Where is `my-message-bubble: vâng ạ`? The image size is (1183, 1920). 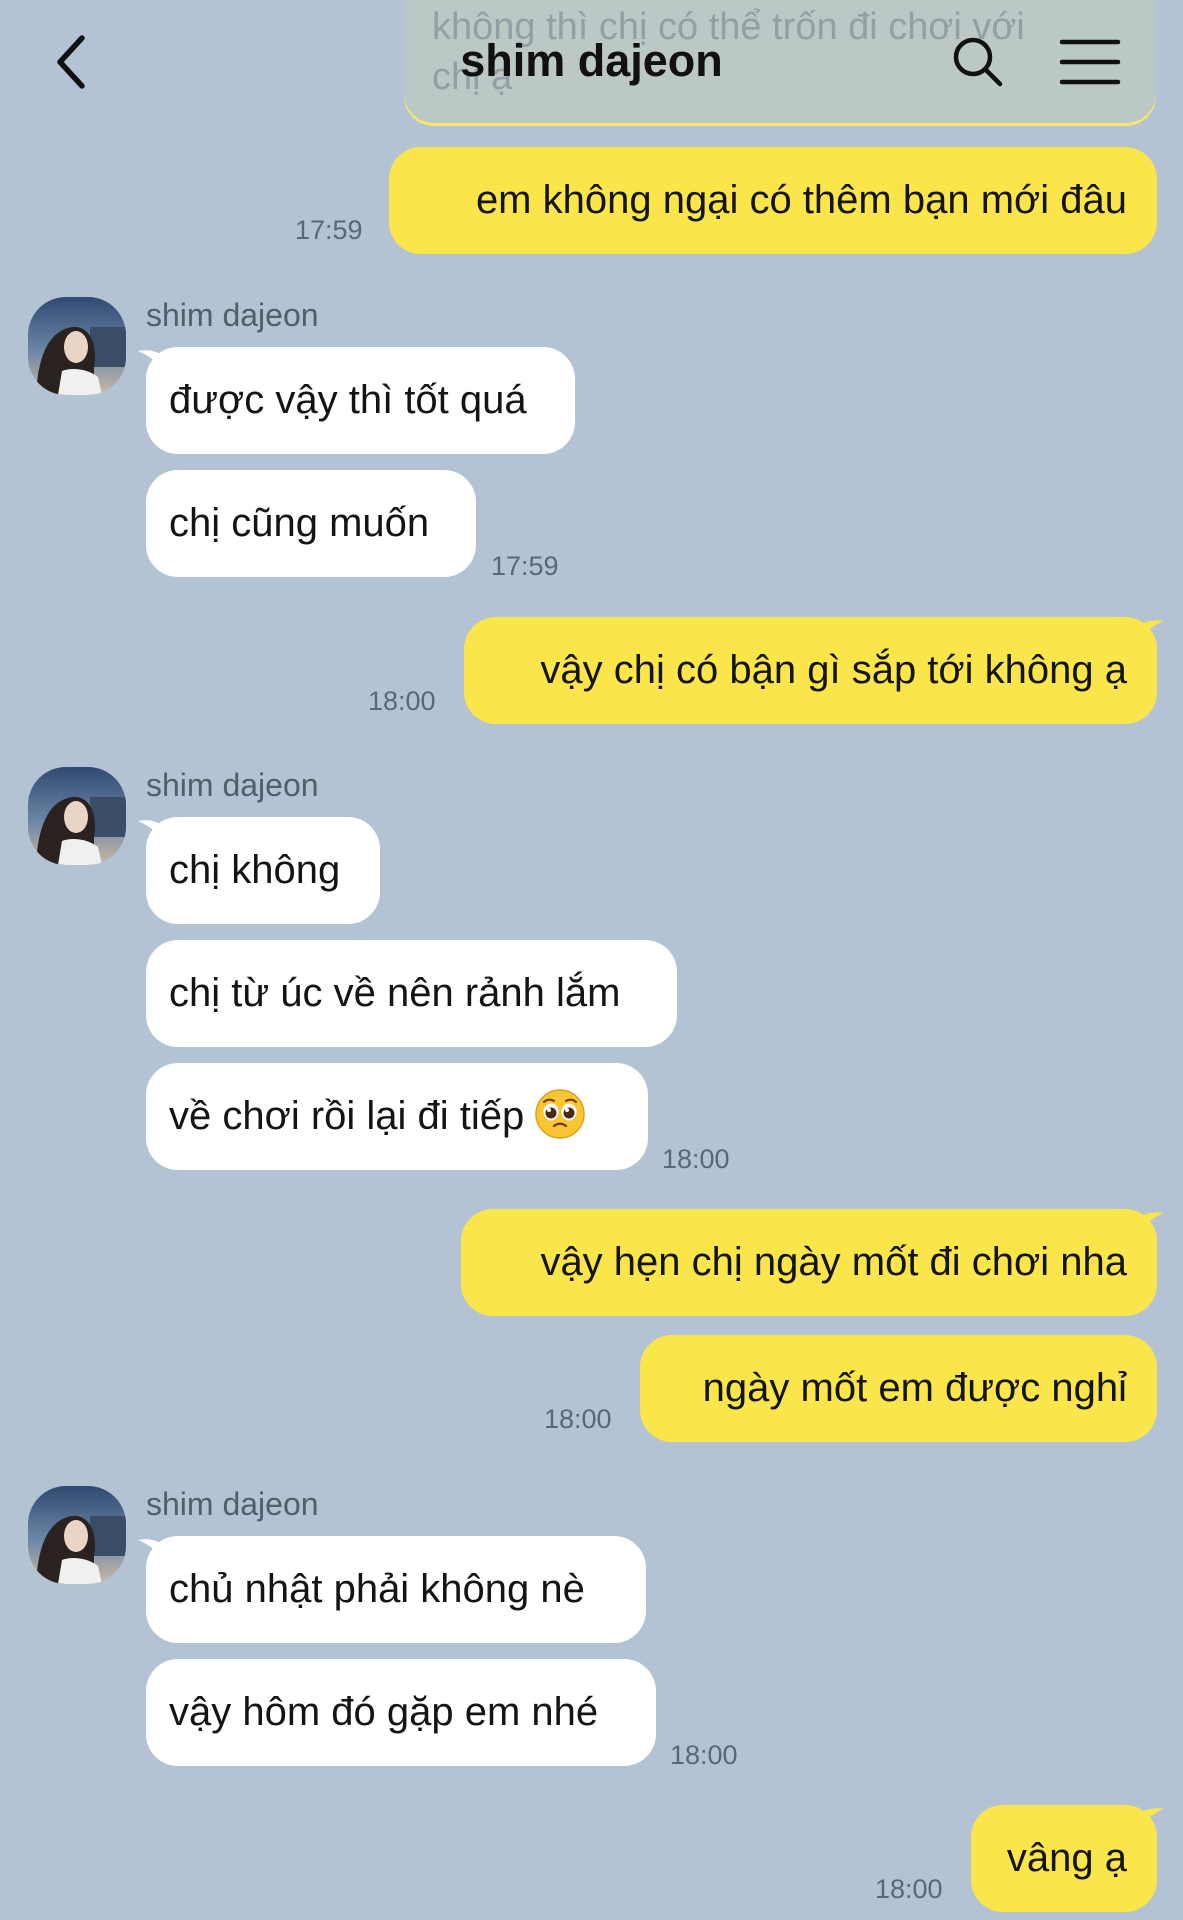
my-message-bubble: vâng ạ is located at coordinates (1064, 1858).